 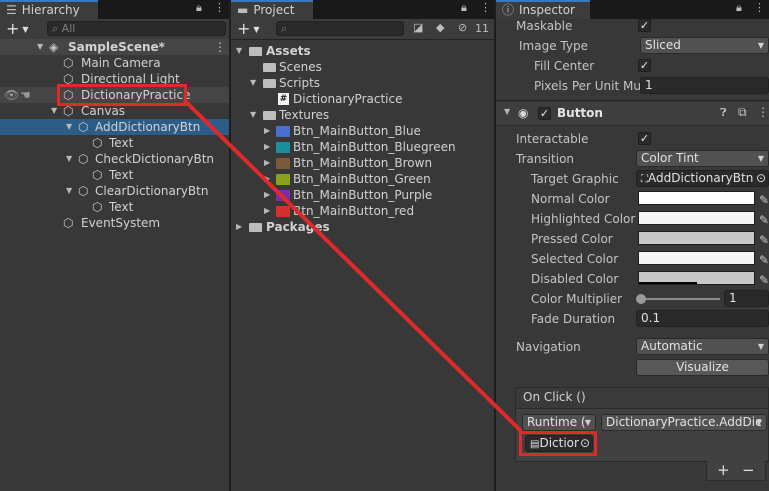 What do you see at coordinates (508, 10) in the screenshot?
I see `info-icon: ⓘ` at bounding box center [508, 10].